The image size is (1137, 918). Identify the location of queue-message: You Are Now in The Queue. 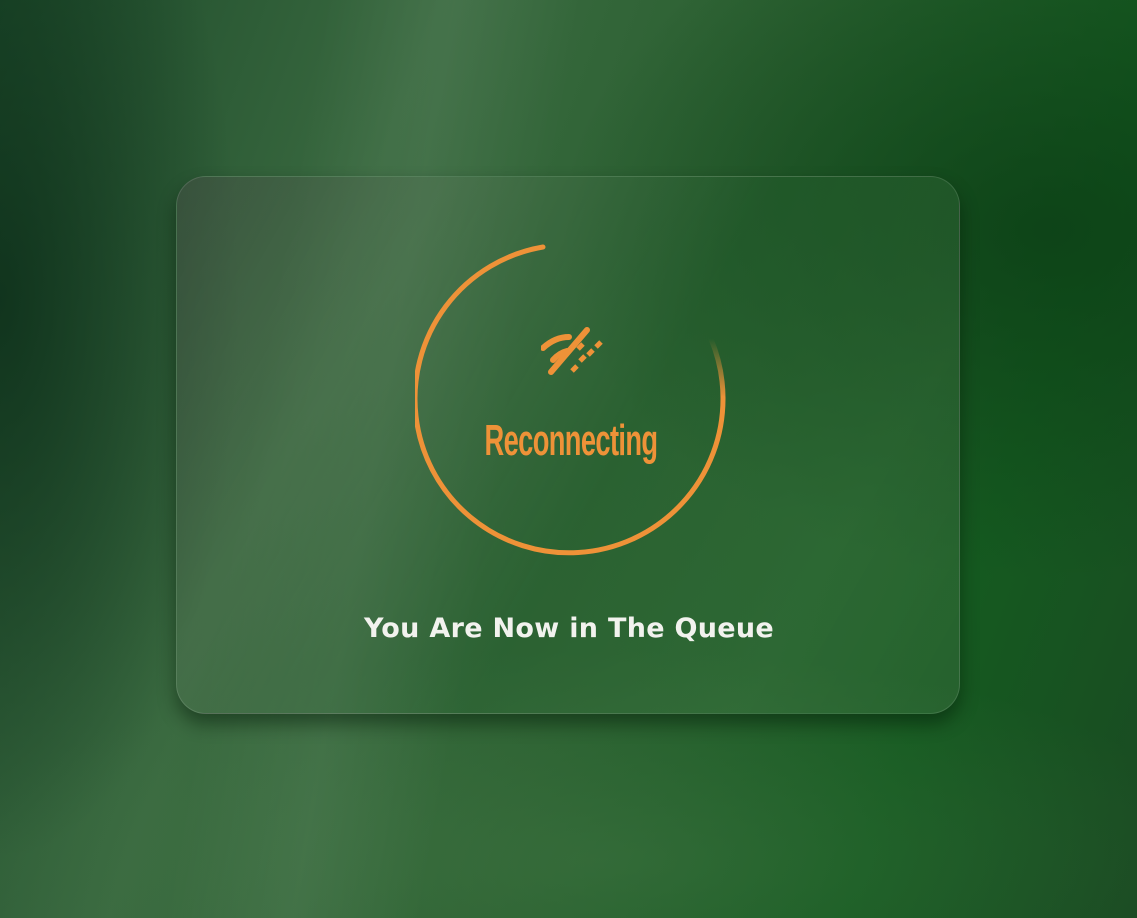
(569, 628).